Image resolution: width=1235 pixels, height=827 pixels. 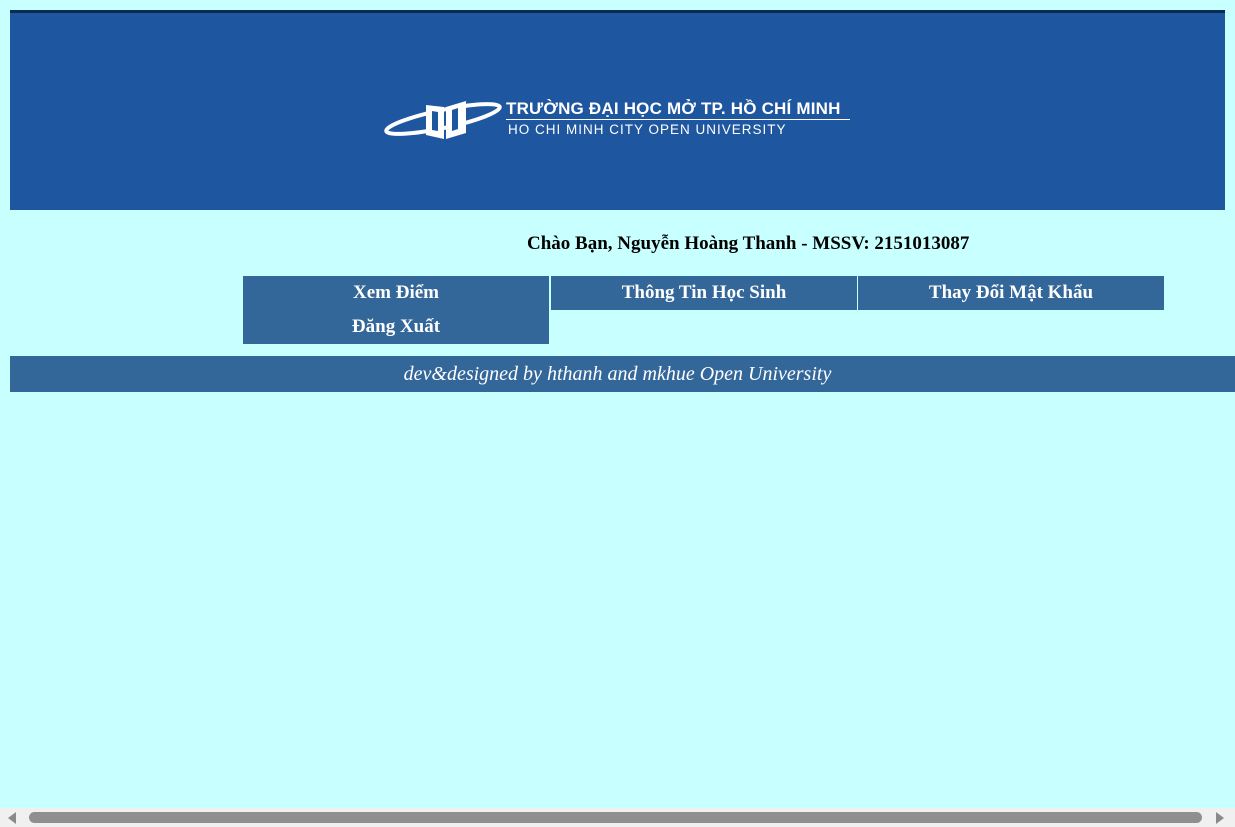 What do you see at coordinates (647, 129) in the screenshot?
I see `logo-university-subtitle: HO CHI MINH CITY OPEN UNIVERSITY` at bounding box center [647, 129].